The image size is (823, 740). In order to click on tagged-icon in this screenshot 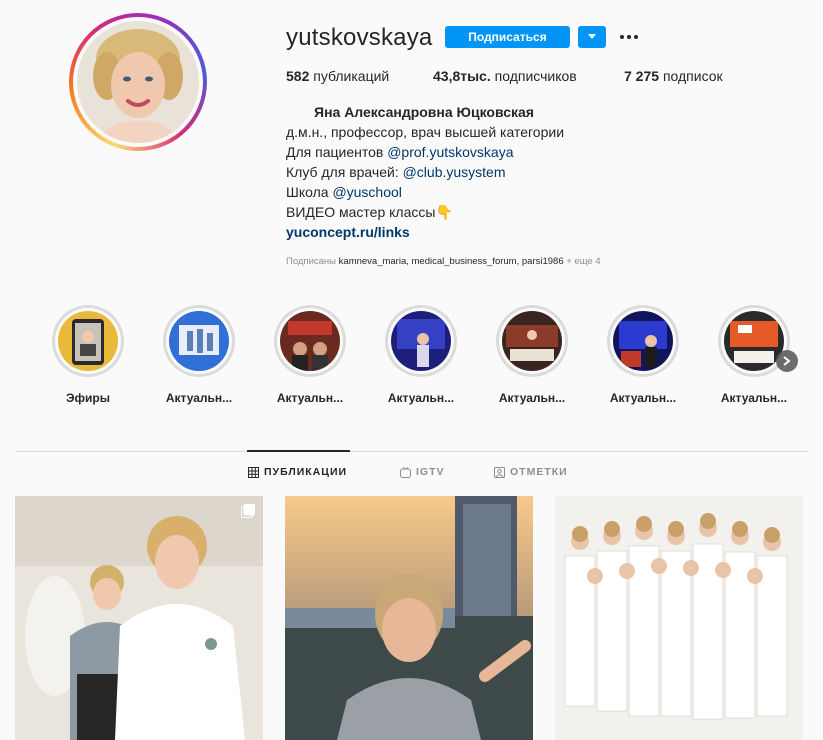, I will do `click(499, 472)`.